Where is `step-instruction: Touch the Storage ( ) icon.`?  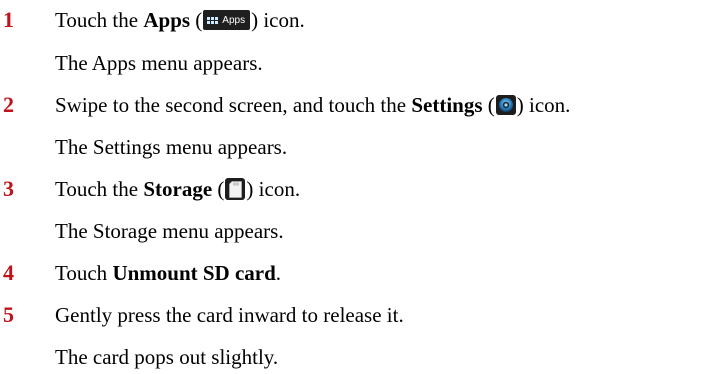
step-instruction: Touch the Storage ( ) icon. is located at coordinates (177, 189).